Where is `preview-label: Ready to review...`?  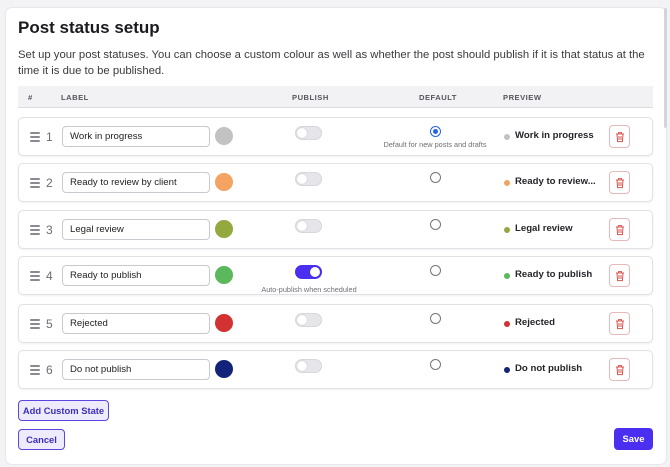
preview-label: Ready to review... is located at coordinates (555, 181).